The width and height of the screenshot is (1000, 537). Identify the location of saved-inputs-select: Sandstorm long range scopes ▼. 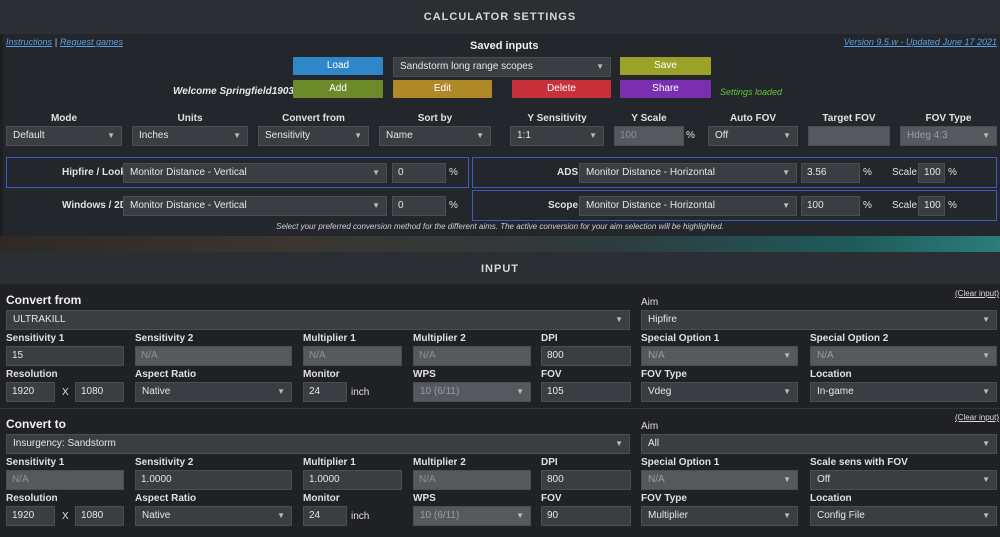
(502, 67).